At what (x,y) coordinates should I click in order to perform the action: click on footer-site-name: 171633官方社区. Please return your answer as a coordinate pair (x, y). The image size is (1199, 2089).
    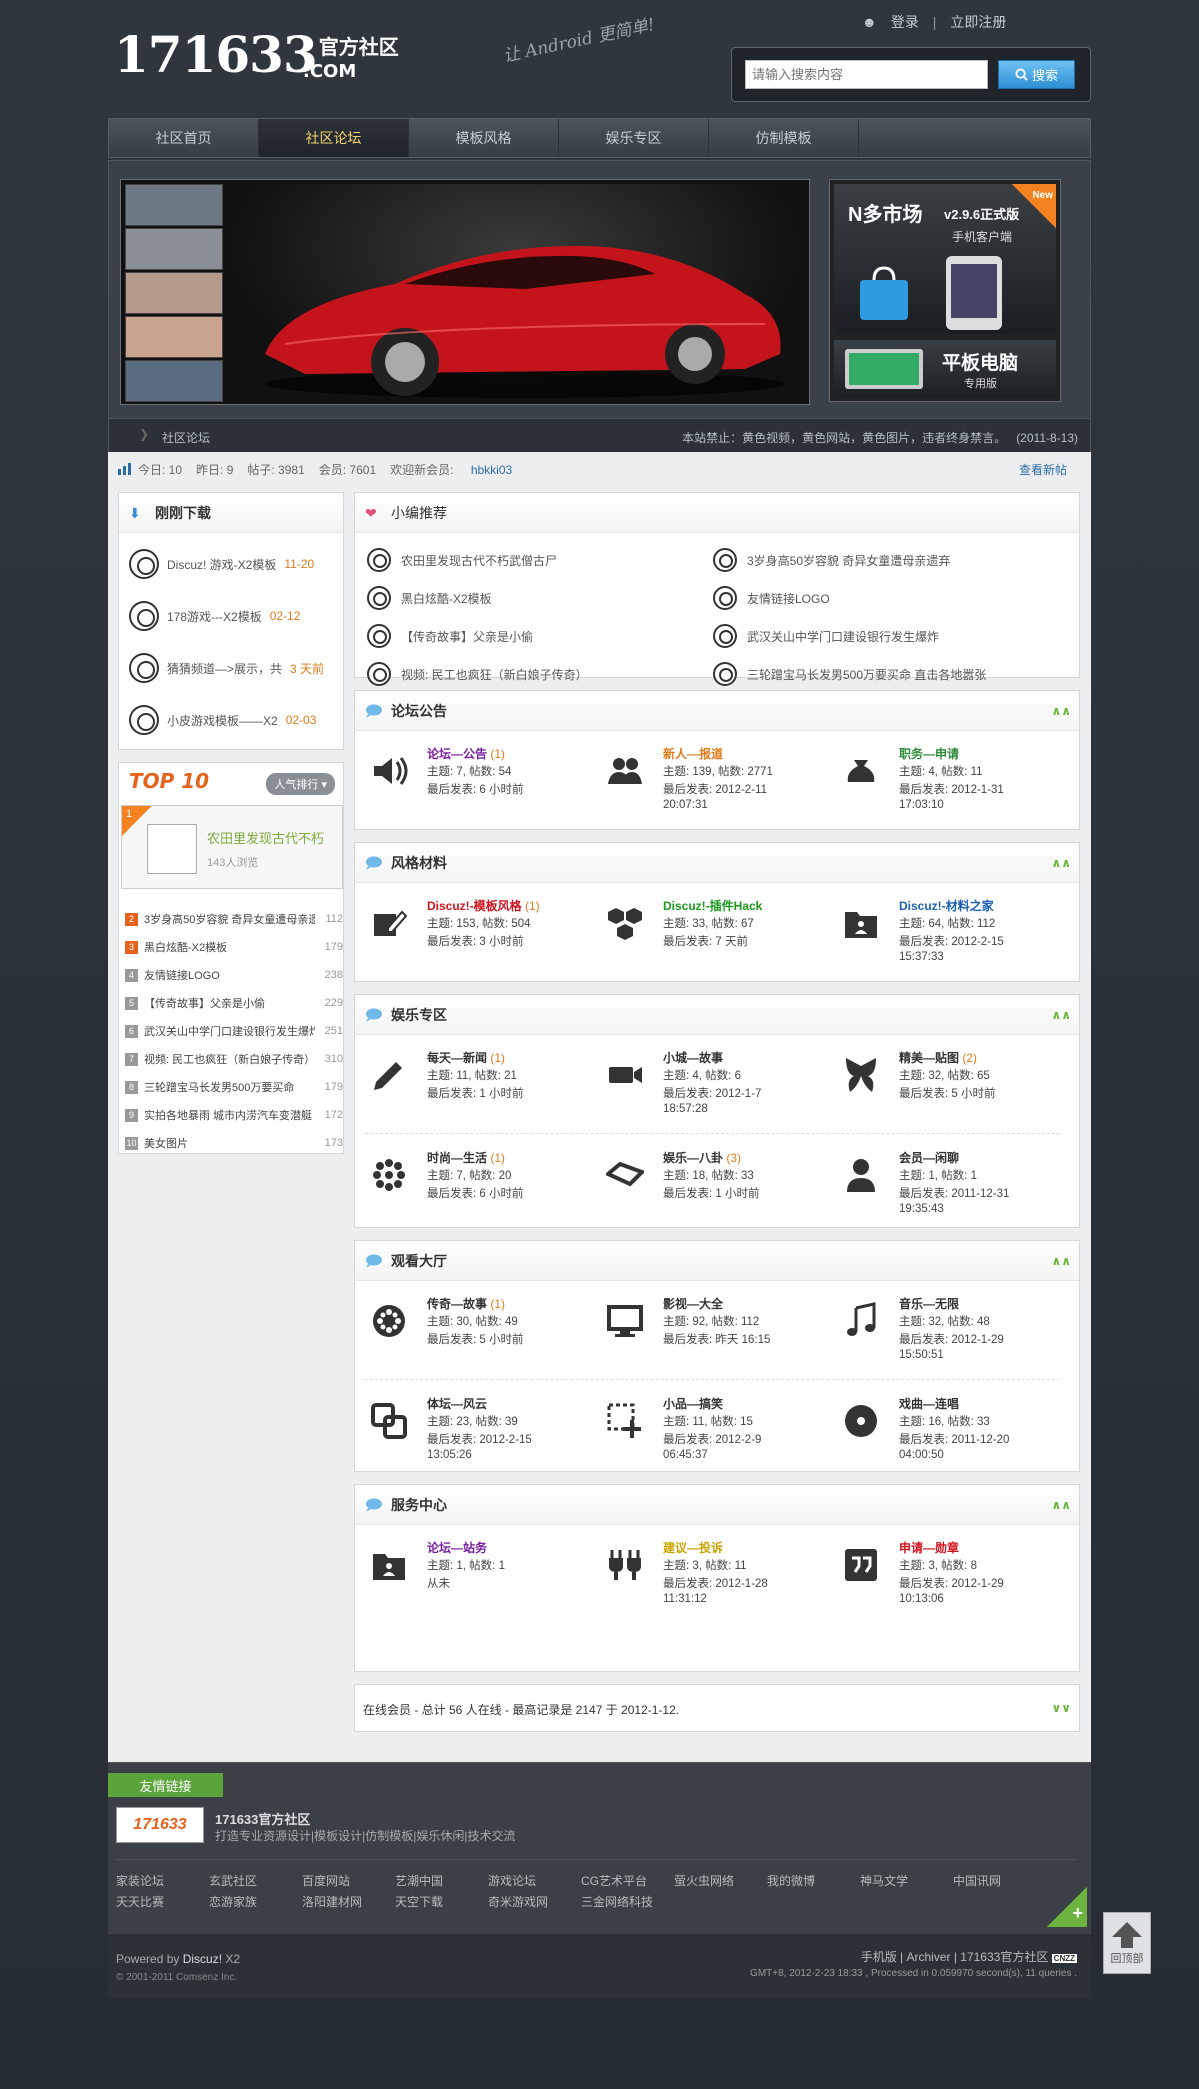
    Looking at the image, I should click on (262, 1818).